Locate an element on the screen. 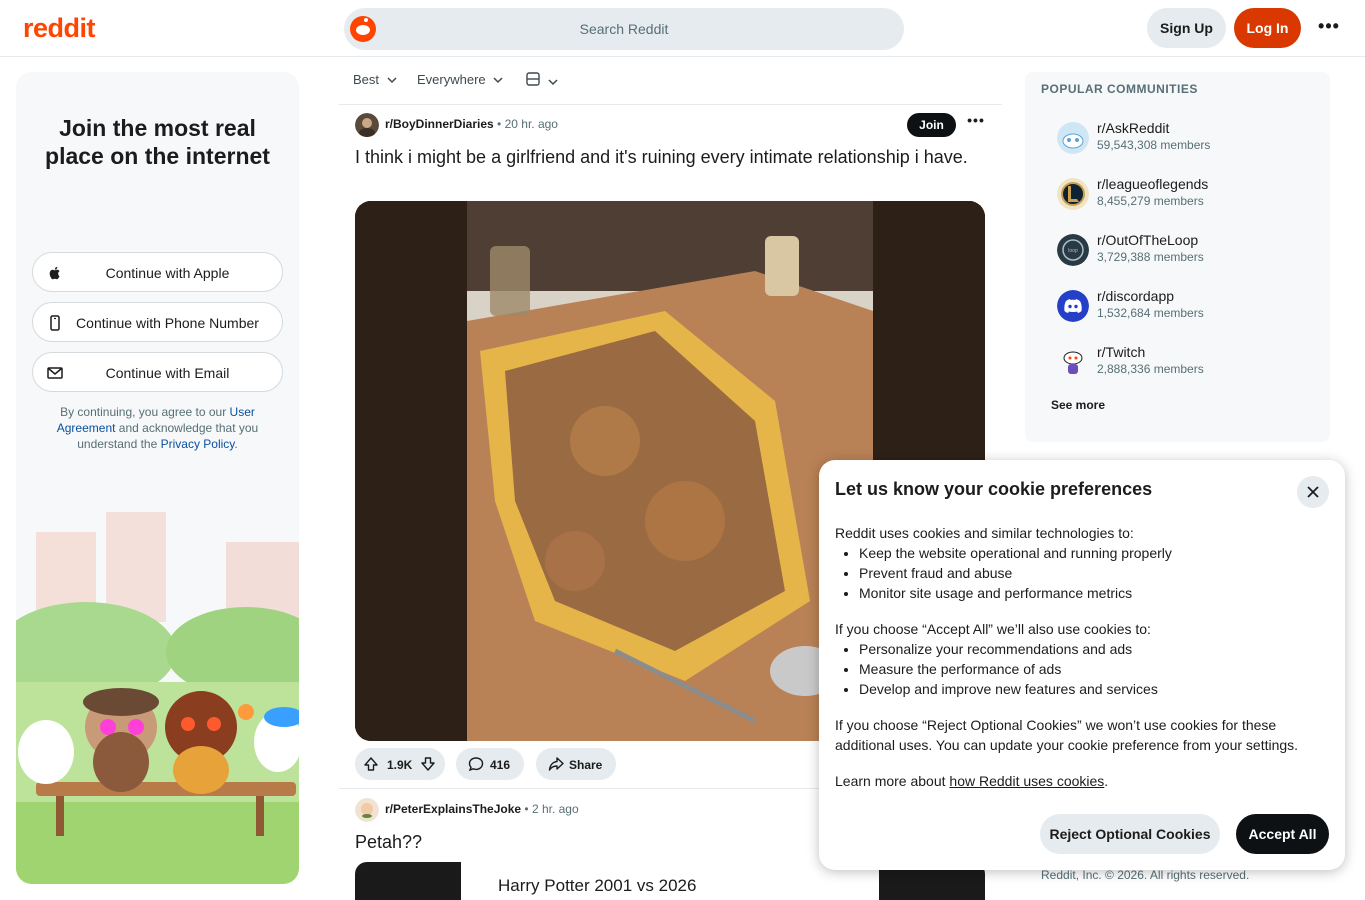  continue-with-phone-button: Continue with Phone Number is located at coordinates (157, 322).